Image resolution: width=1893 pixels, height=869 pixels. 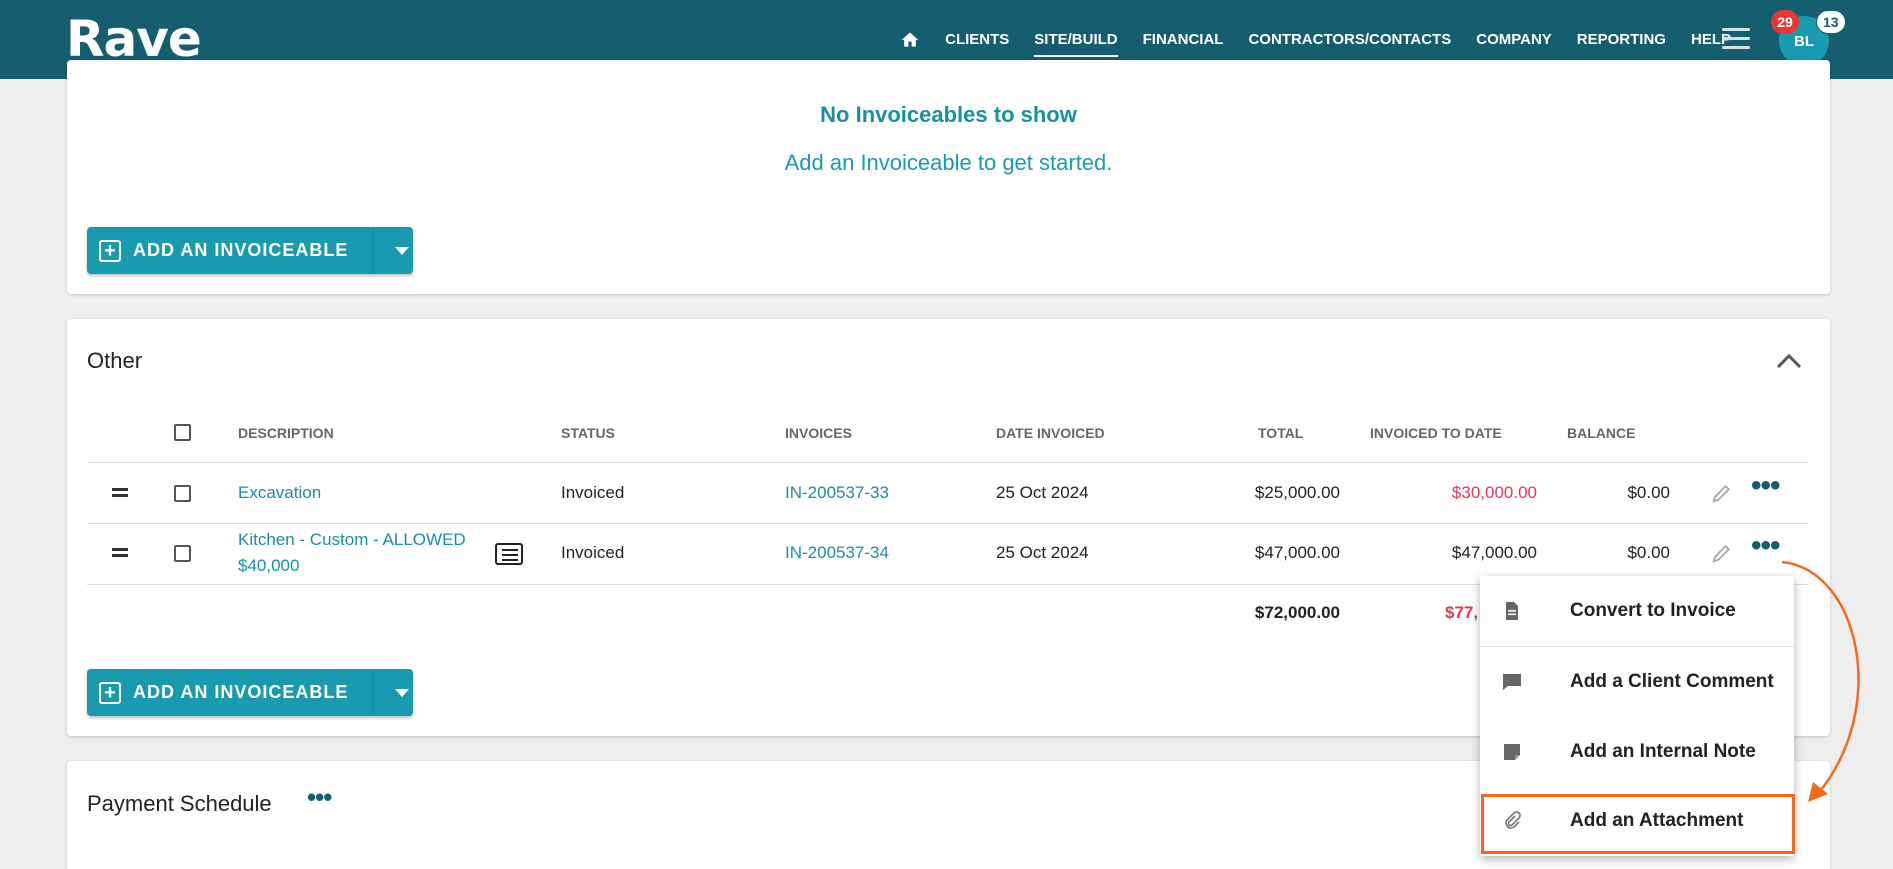 I want to click on hamburger-menu-icon, so click(x=1736, y=39).